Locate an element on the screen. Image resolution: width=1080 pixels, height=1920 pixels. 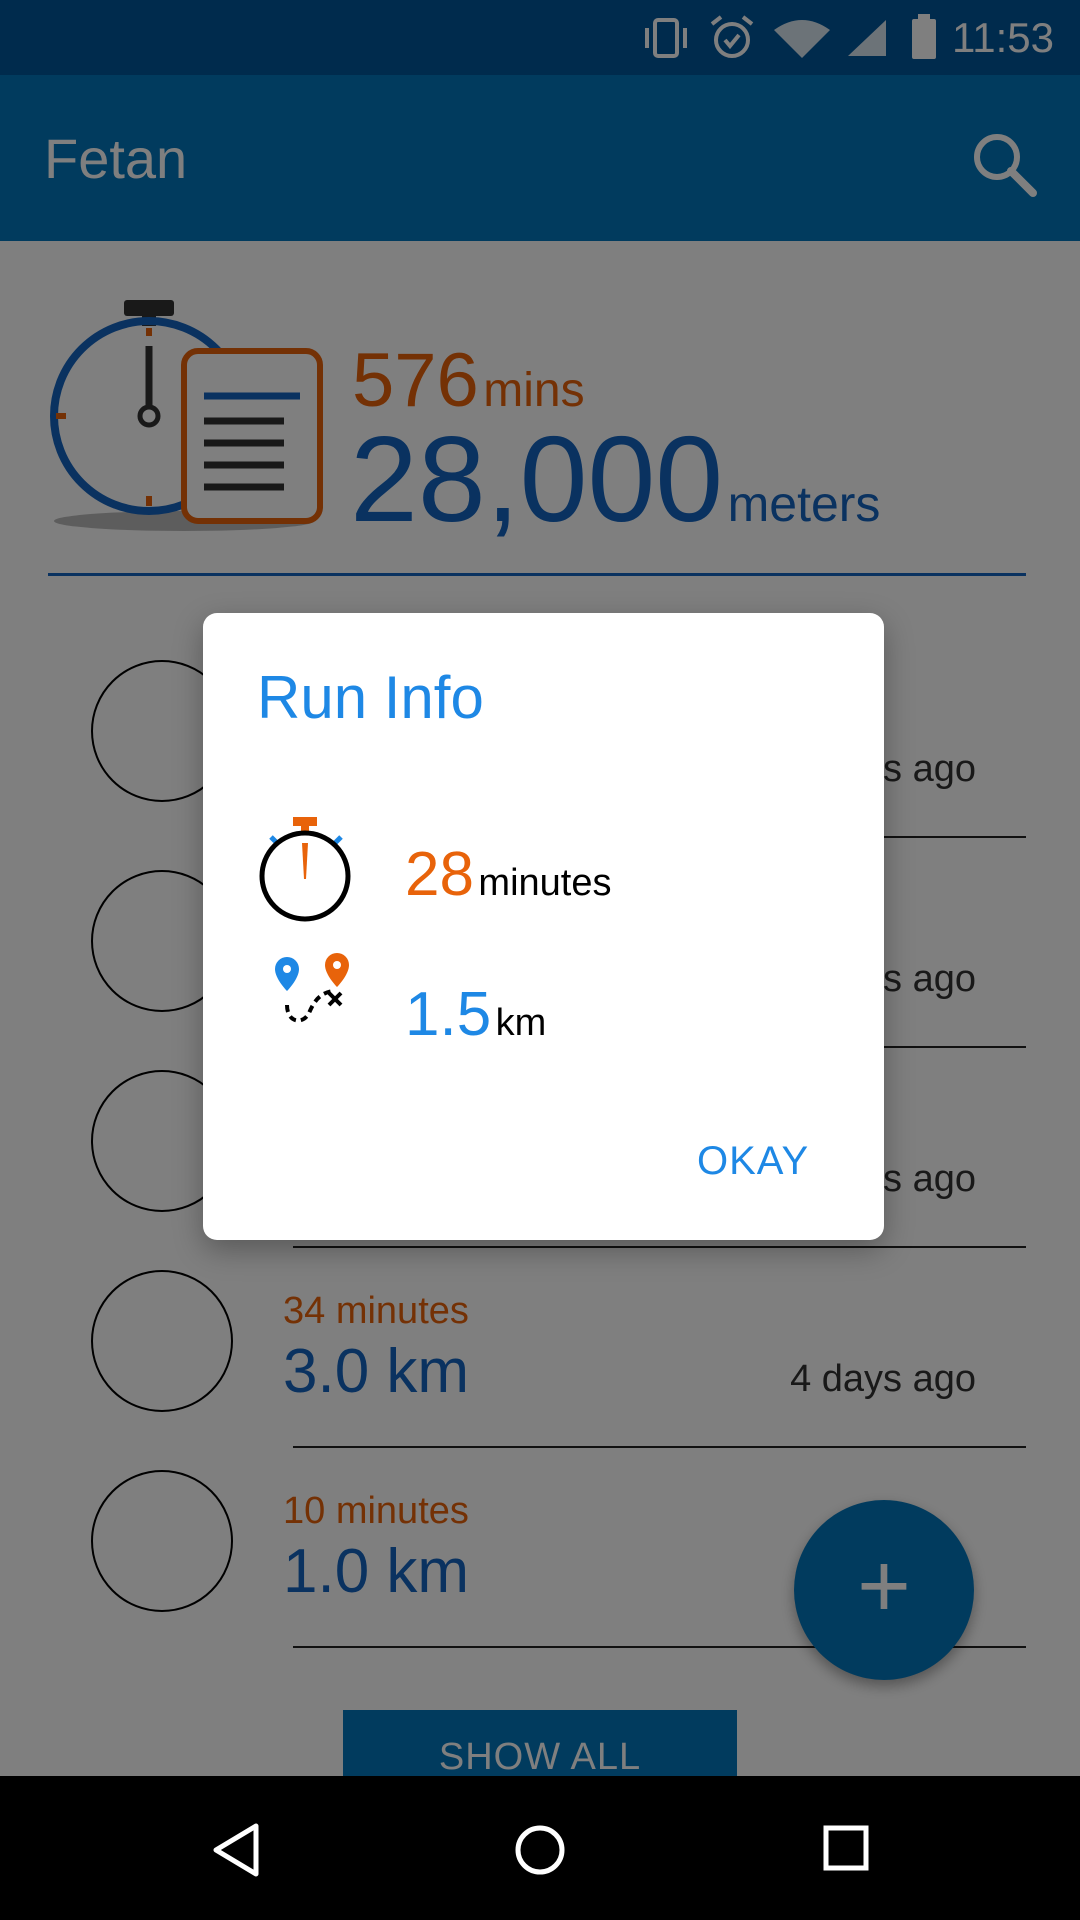
duration-unit: minutes is located at coordinates (545, 883).